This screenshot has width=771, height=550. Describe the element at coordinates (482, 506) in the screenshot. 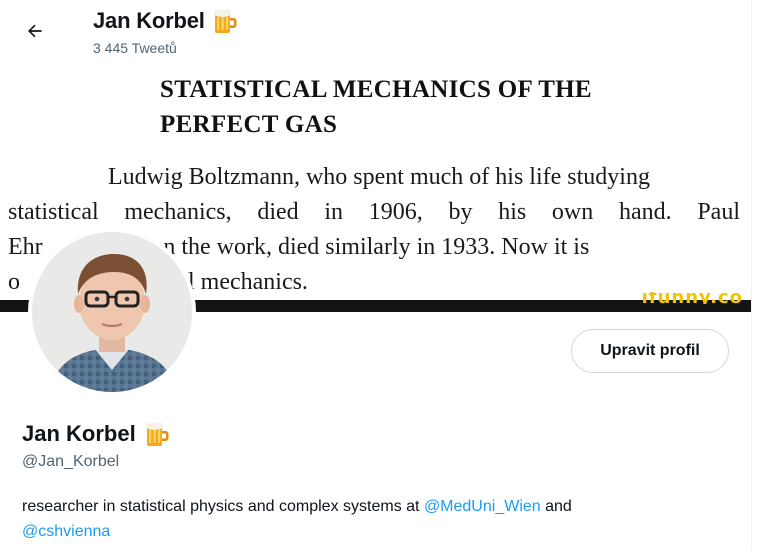

I see `bio-link-meduni: @MedUni_Wien` at that location.